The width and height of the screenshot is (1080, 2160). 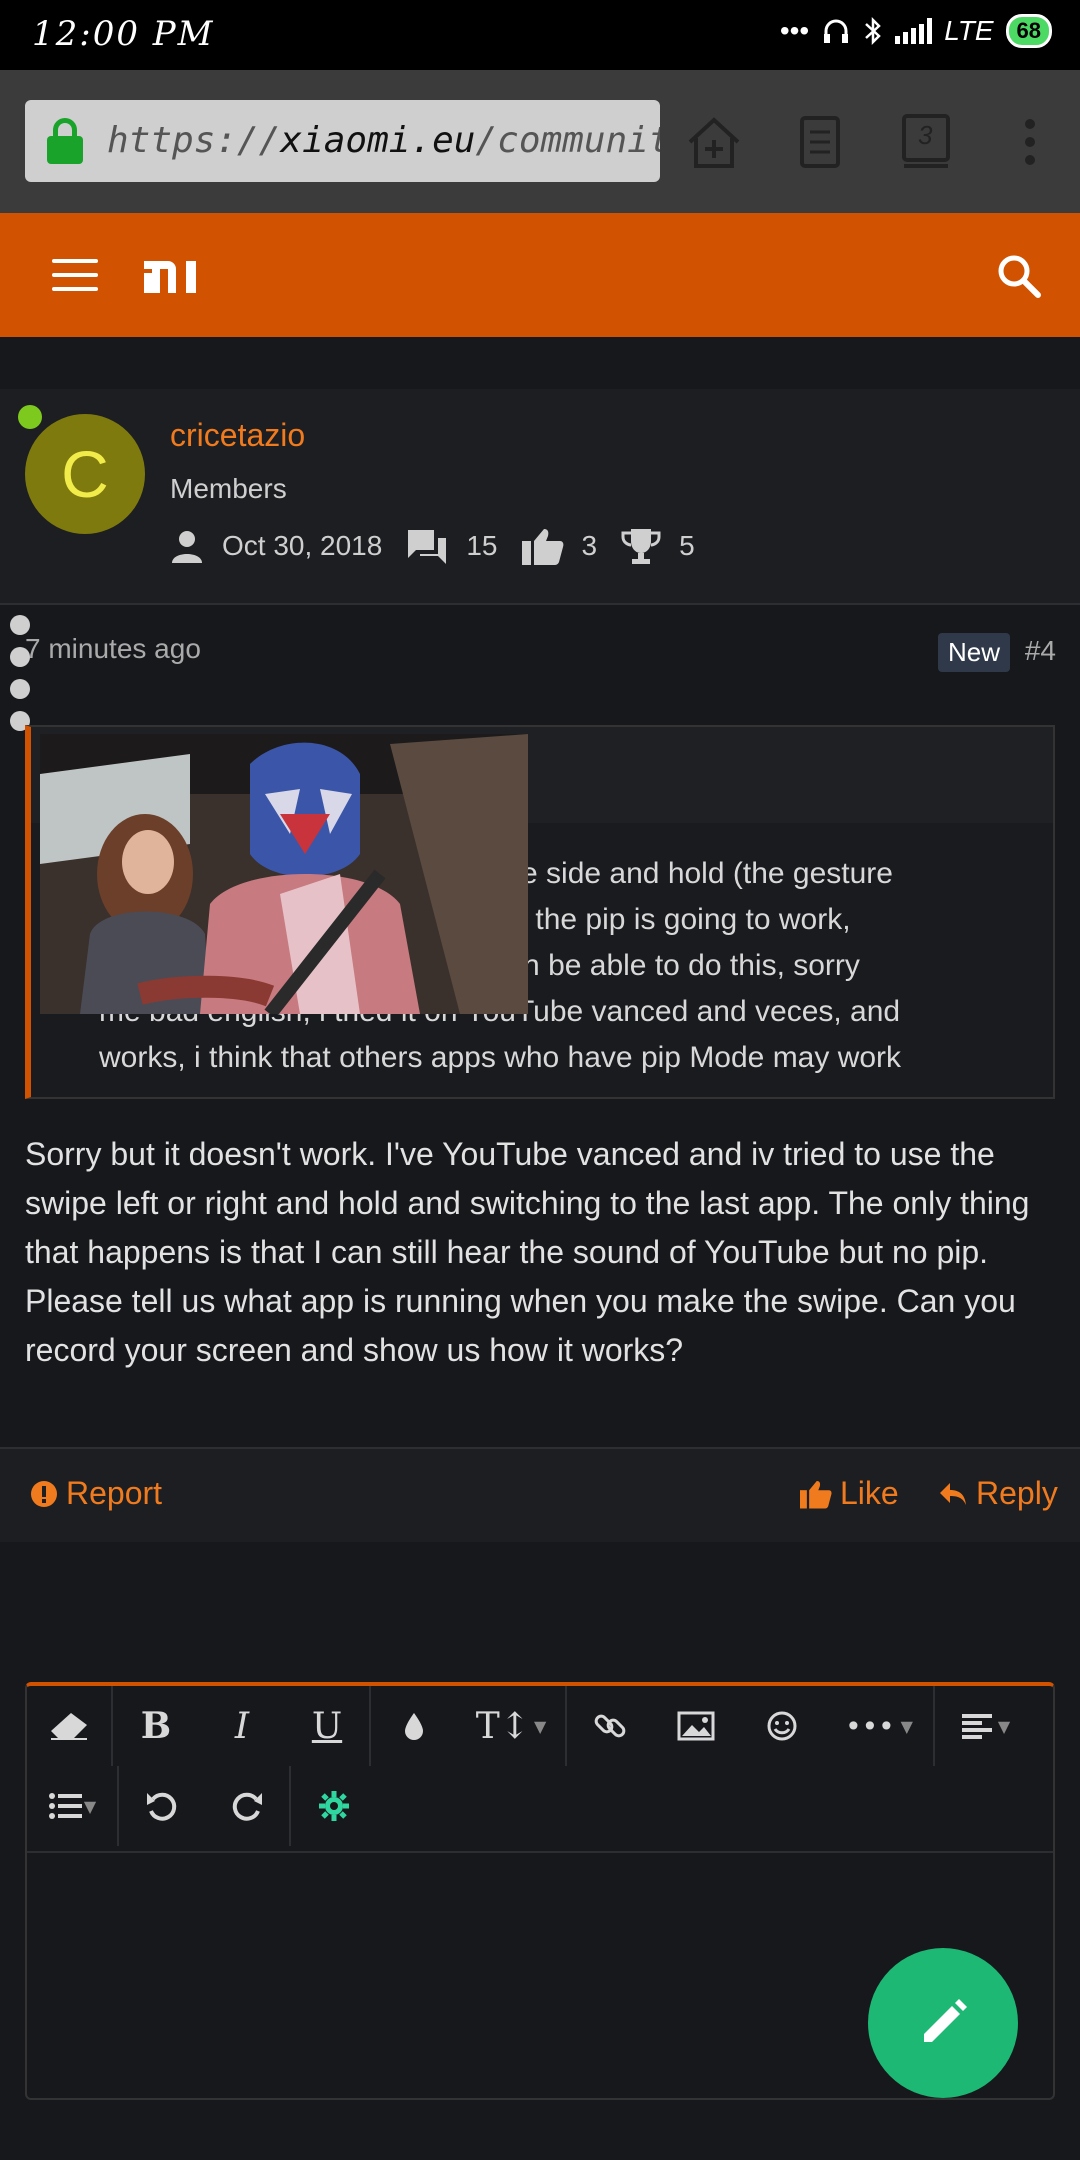 I want to click on tabs-button: 3, so click(x=926, y=142).